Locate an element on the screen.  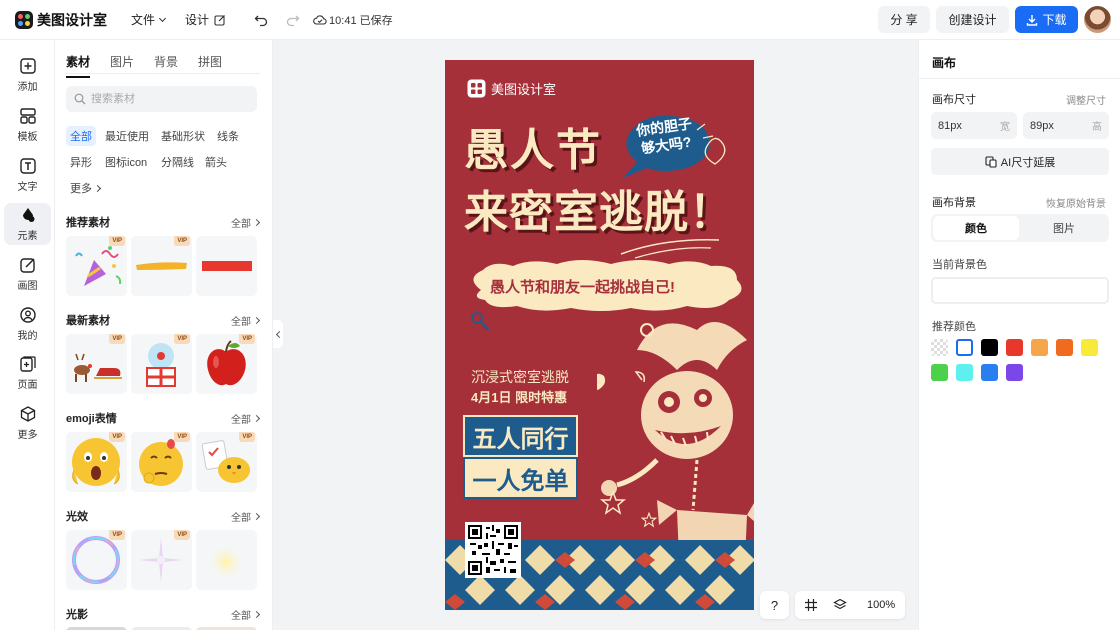
rail-pages: 页面 is located at coordinates (27, 373).